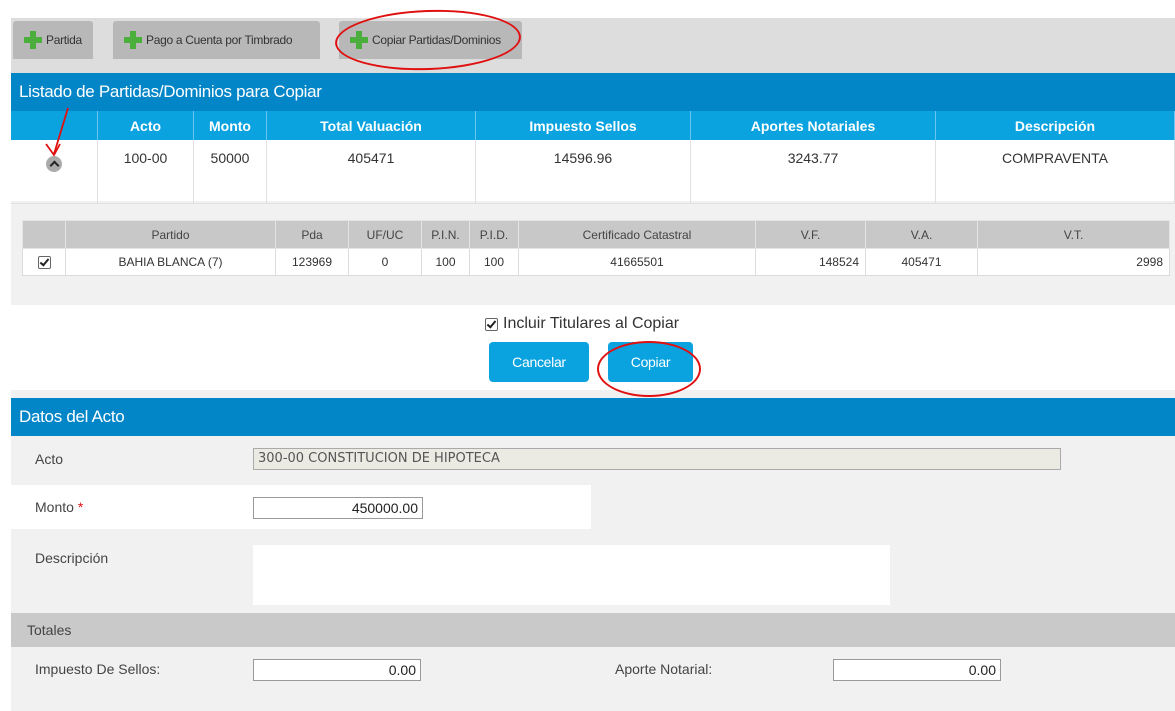 Image resolution: width=1175 pixels, height=711 pixels. What do you see at coordinates (921, 262) in the screenshot?
I see `cell-va: 405471` at bounding box center [921, 262].